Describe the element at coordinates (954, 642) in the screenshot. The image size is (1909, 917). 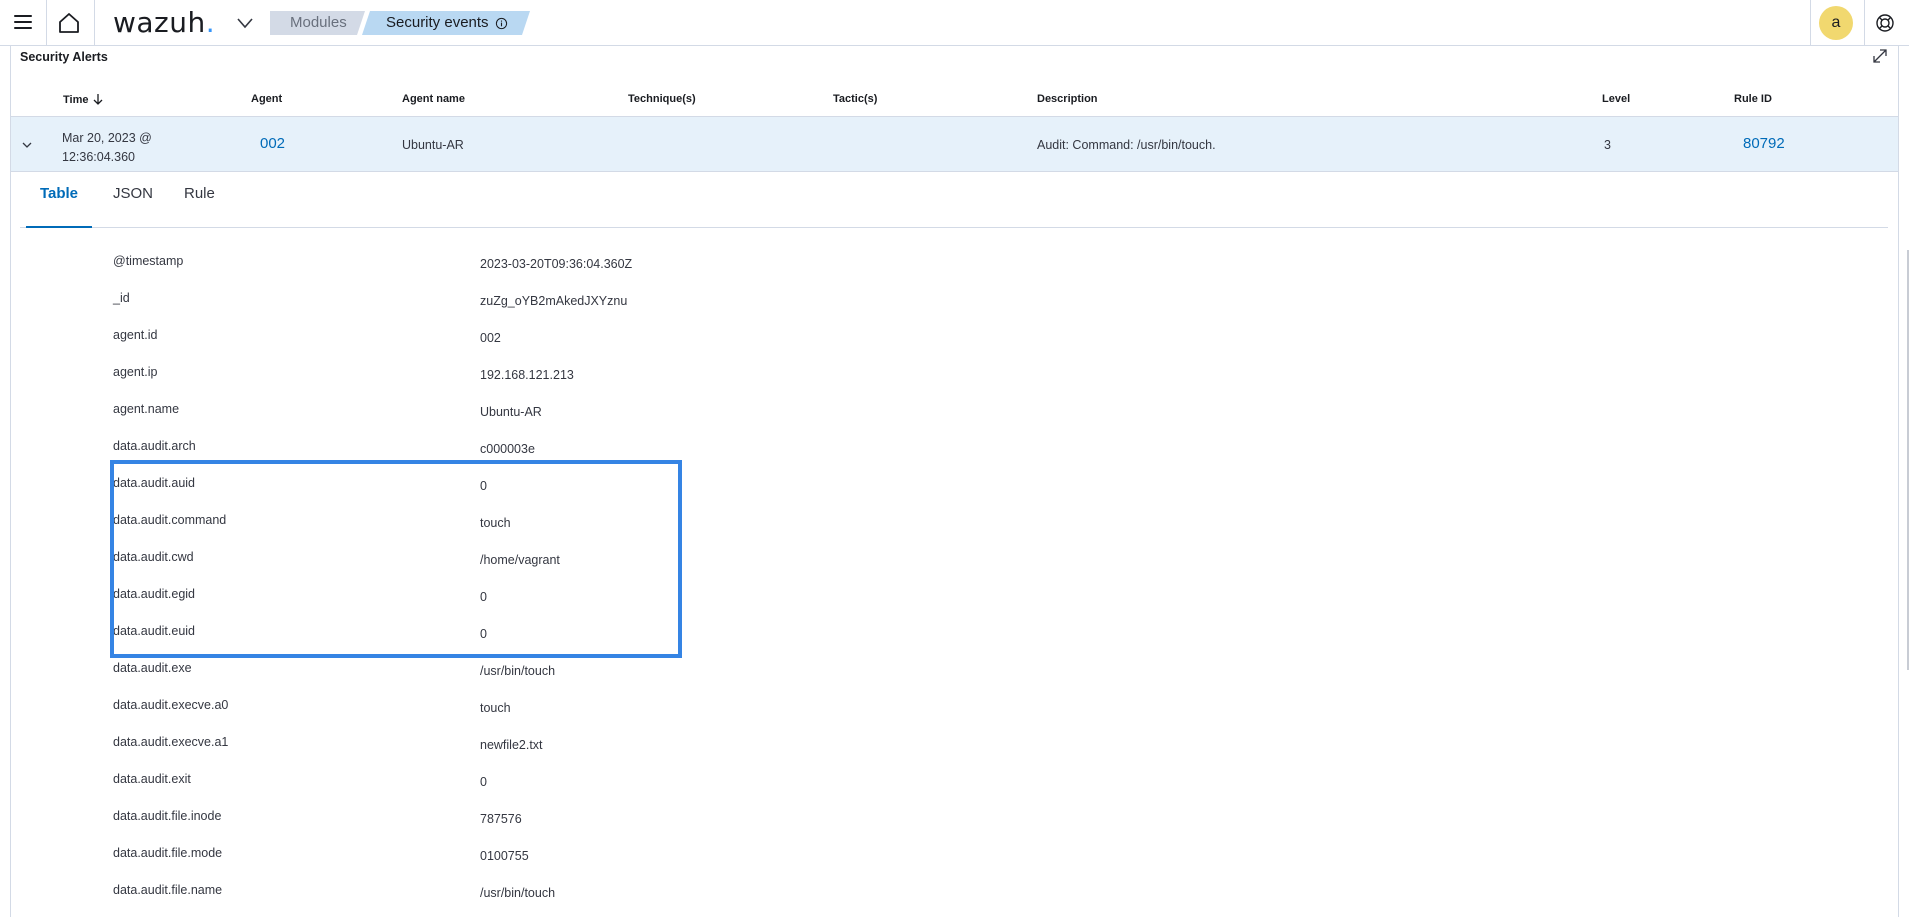
I see `field-row: data.audit.euid 0` at that location.